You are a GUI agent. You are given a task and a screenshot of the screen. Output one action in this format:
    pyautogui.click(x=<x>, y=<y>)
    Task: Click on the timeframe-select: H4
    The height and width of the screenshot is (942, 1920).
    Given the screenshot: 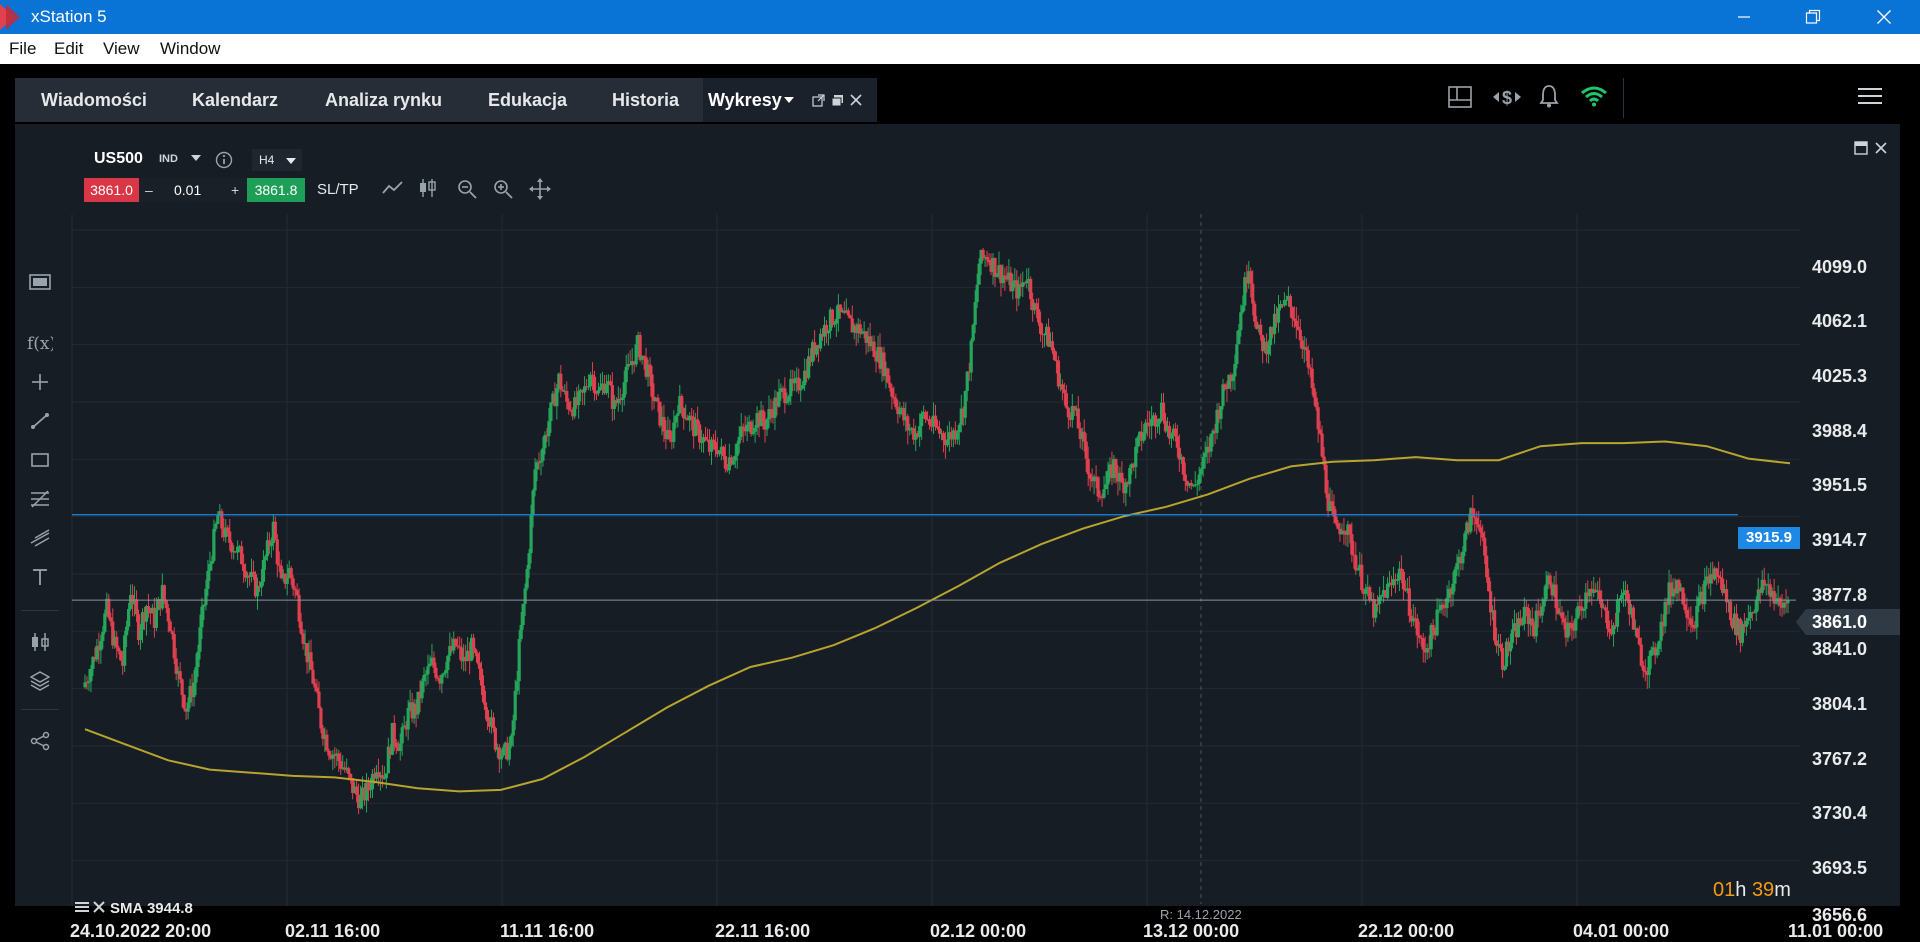 What is the action you would take?
    pyautogui.click(x=277, y=160)
    